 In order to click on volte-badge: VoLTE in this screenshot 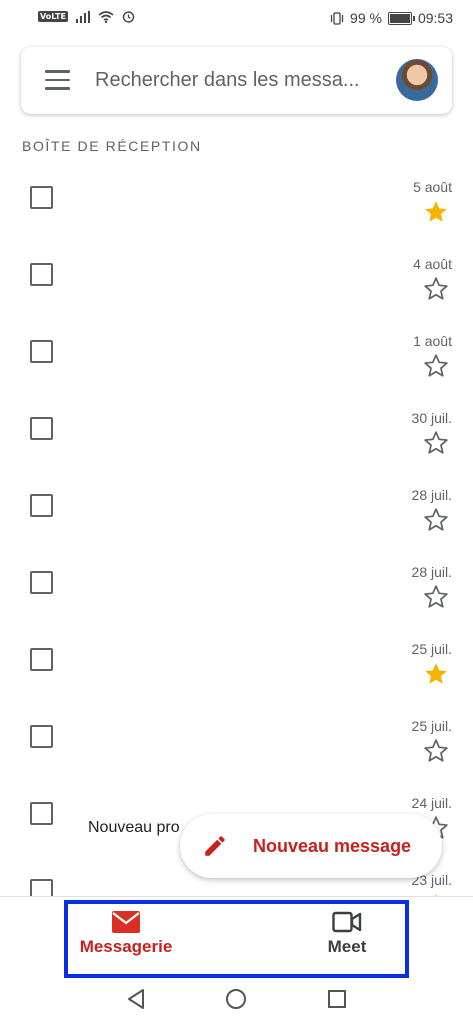, I will do `click(53, 16)`.